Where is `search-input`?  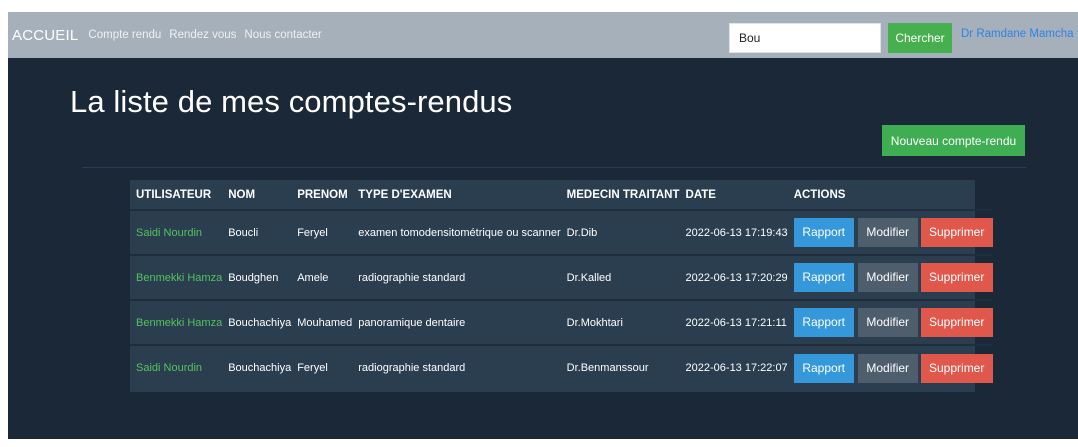 search-input is located at coordinates (805, 38).